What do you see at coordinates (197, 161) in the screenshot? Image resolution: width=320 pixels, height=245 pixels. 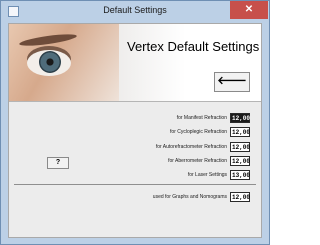 I see `setting-label-aberrometer: for Aberrometer Refraction` at bounding box center [197, 161].